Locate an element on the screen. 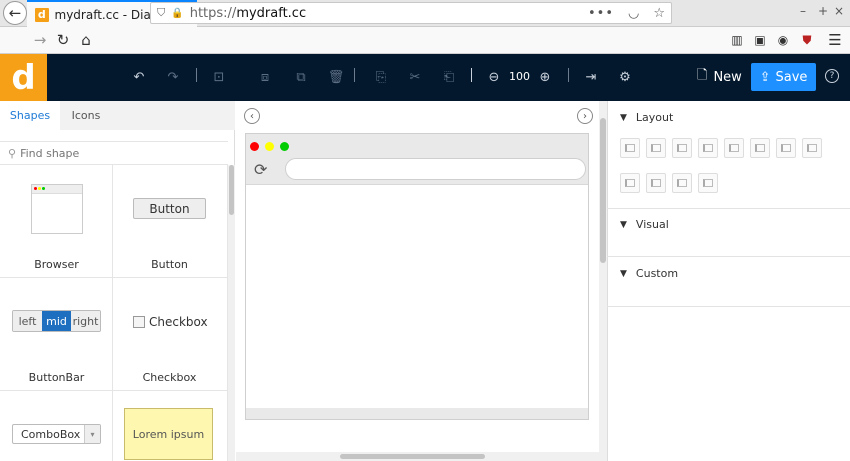 The height and width of the screenshot is (461, 850). pocket-icon: ◡ is located at coordinates (633, 13).